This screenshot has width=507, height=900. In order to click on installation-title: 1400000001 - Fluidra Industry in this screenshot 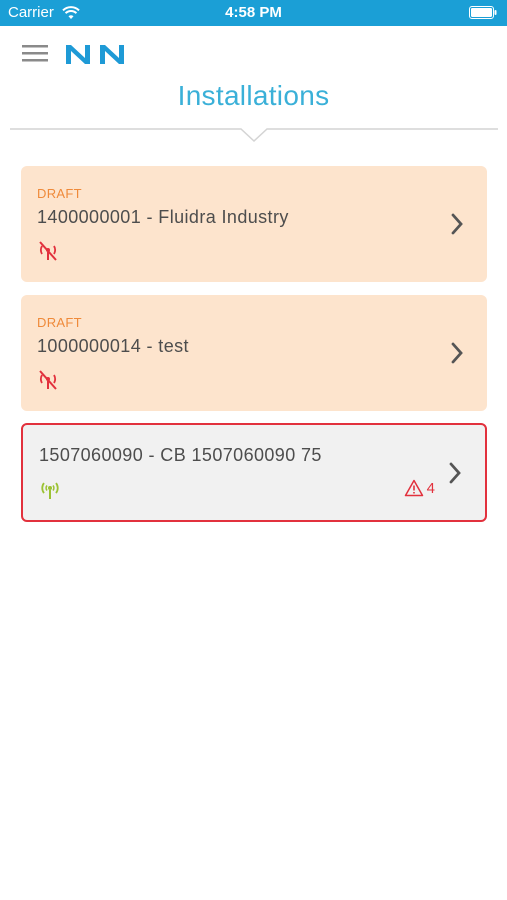, I will do `click(163, 217)`.